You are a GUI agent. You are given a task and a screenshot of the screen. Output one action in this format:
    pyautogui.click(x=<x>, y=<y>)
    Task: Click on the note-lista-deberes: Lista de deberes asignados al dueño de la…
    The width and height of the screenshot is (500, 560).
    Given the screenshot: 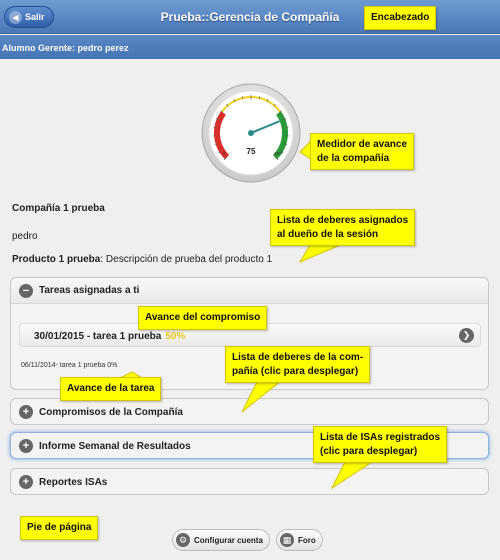 What is the action you would take?
    pyautogui.click(x=343, y=227)
    